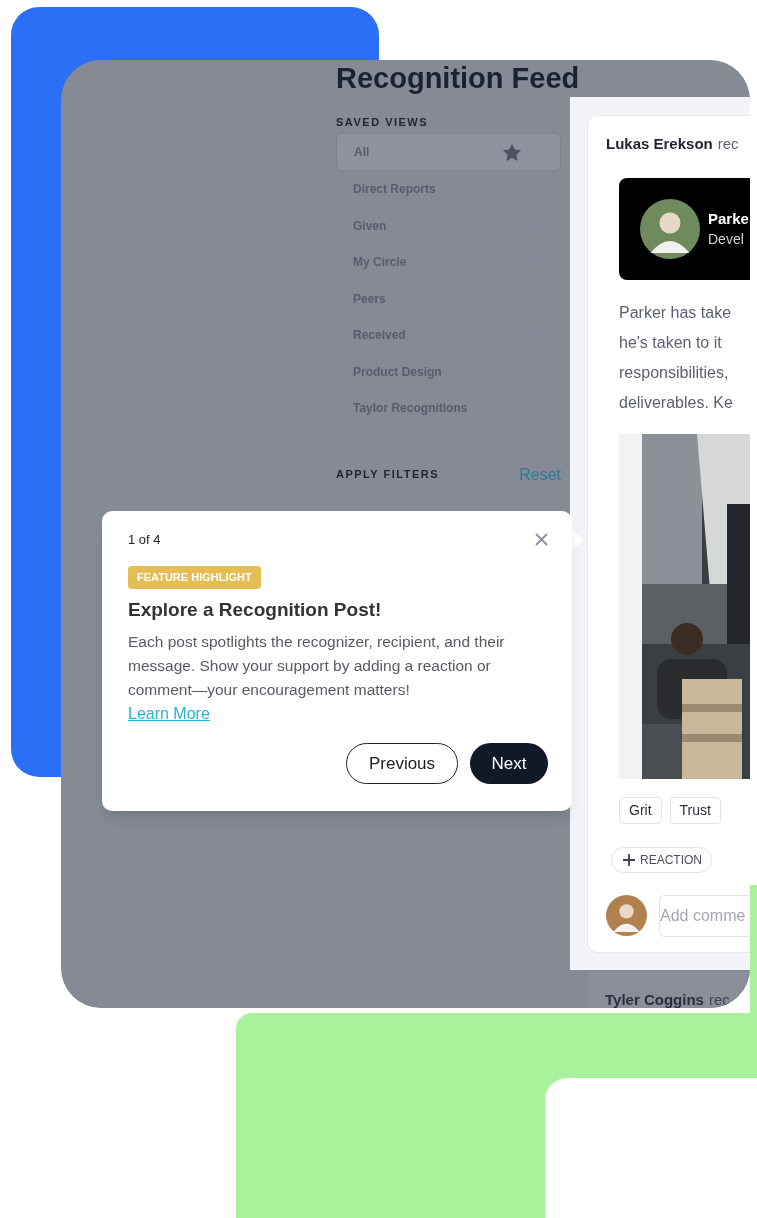 This screenshot has width=757, height=1218. Describe the element at coordinates (402, 763) in the screenshot. I see `previous-button: Previous` at that location.